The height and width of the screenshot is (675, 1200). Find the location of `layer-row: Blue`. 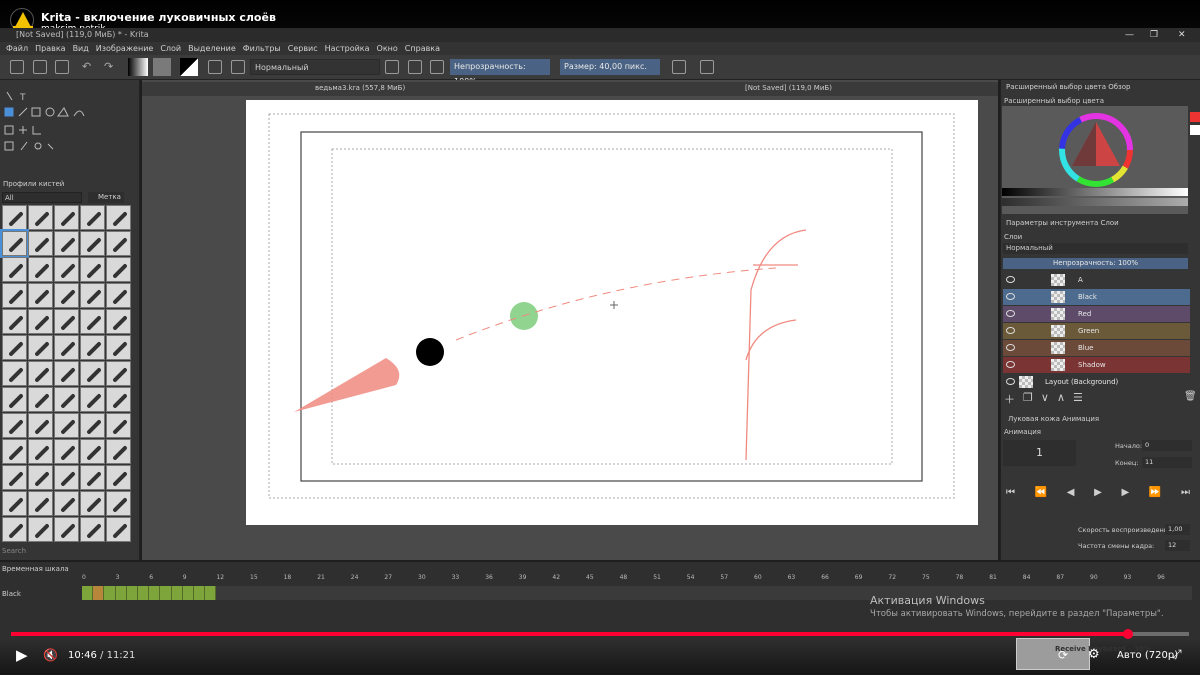

layer-row: Blue is located at coordinates (1096, 348).